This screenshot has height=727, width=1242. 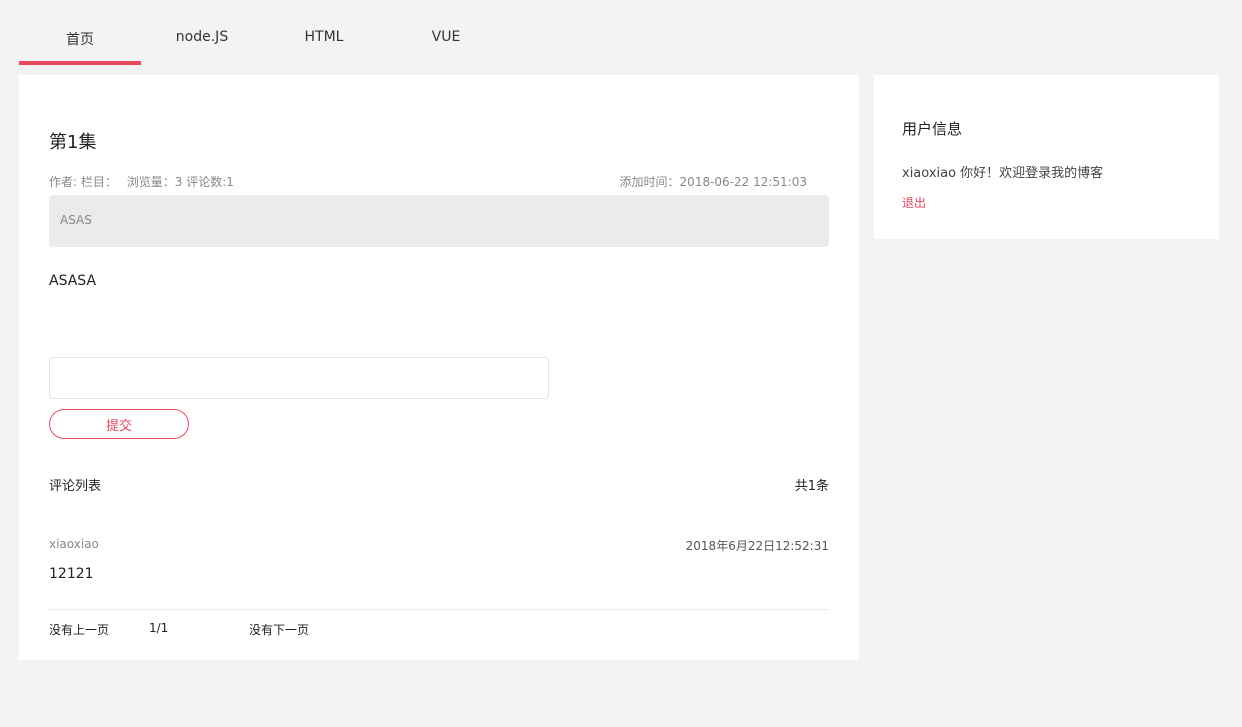 I want to click on comments-label: 评论数:, so click(x=206, y=182).